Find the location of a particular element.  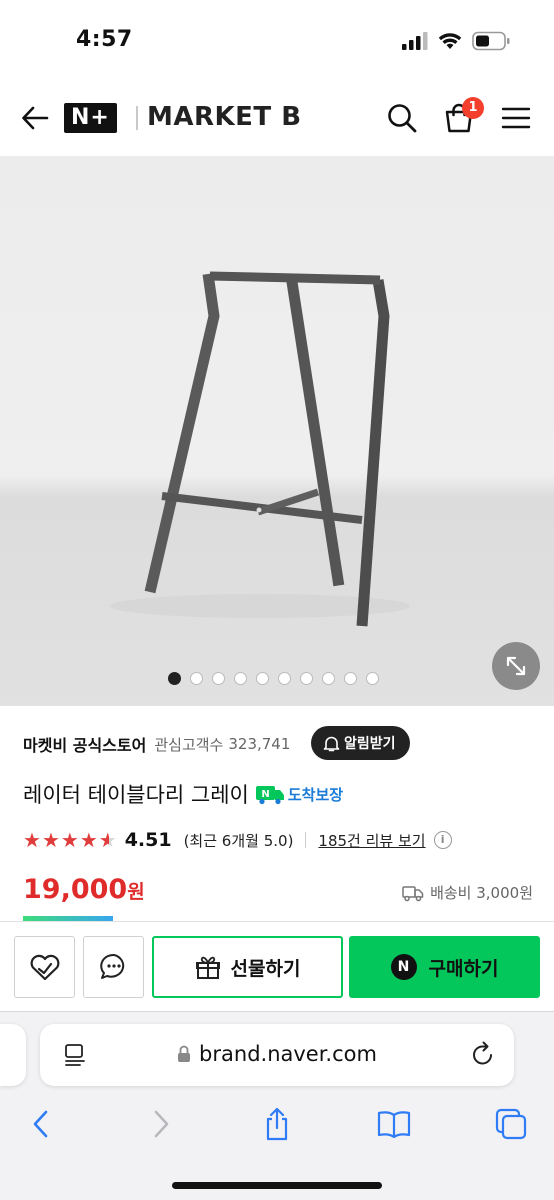

status-icons is located at coordinates (456, 41).